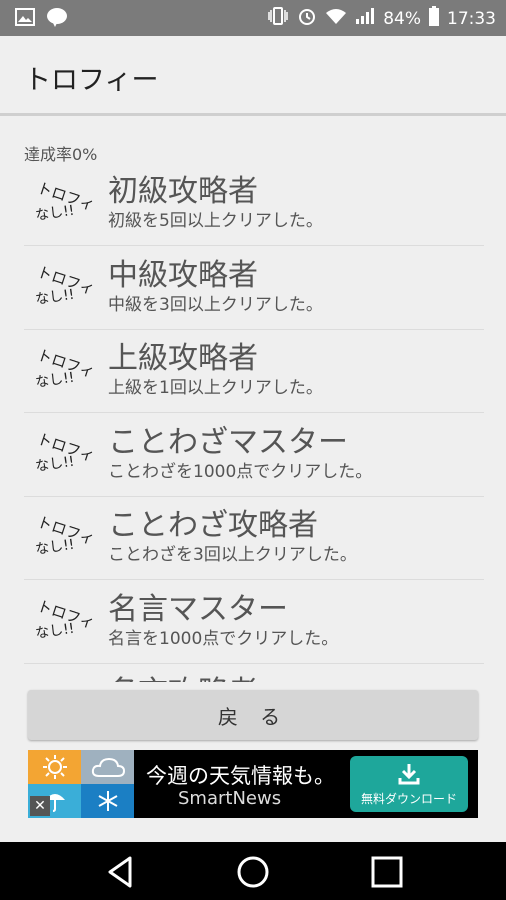  I want to click on trophy-row: トロフィー なし!! 名言マスター 名言を1000点でクリアした。, so click(254, 622).